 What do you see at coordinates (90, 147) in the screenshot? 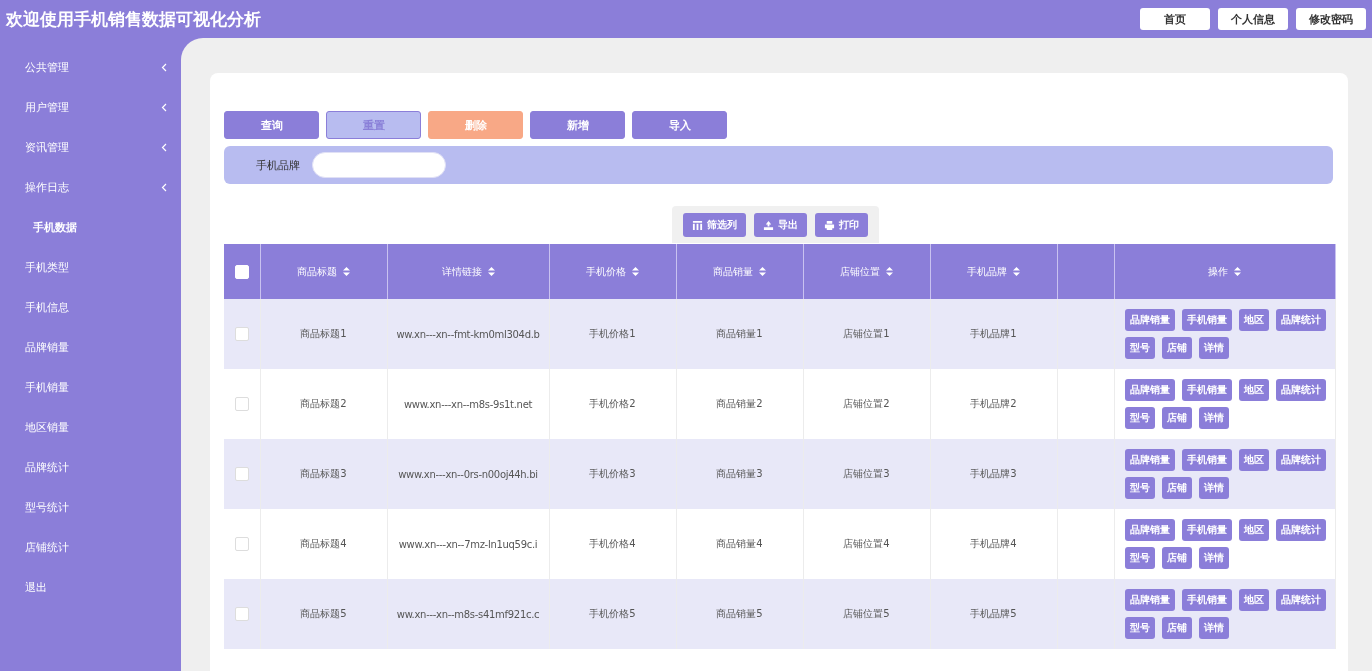
I see `sidebar-item: 资讯管理` at bounding box center [90, 147].